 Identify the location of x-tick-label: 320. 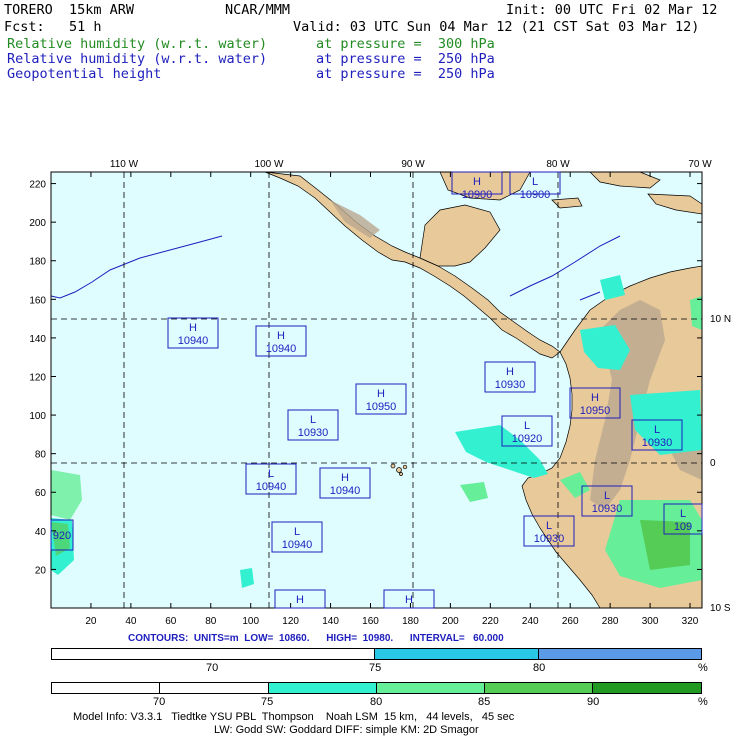
(690, 621).